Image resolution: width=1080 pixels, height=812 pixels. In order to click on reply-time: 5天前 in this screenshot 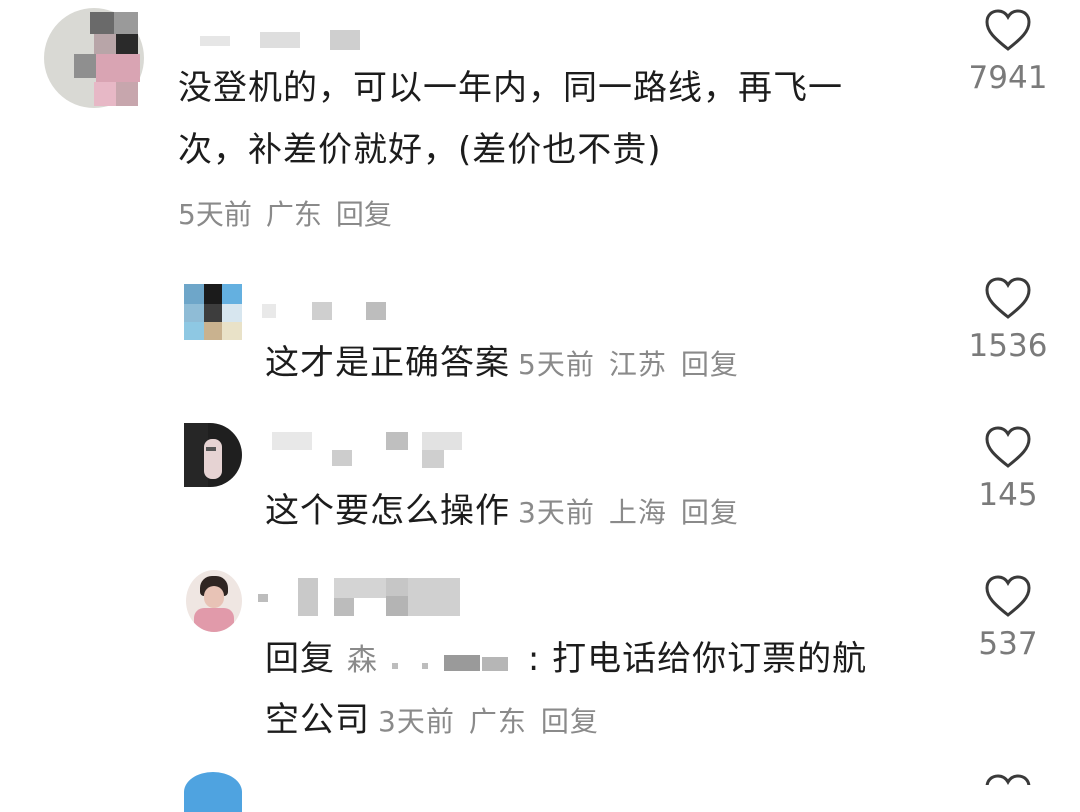, I will do `click(556, 364)`.